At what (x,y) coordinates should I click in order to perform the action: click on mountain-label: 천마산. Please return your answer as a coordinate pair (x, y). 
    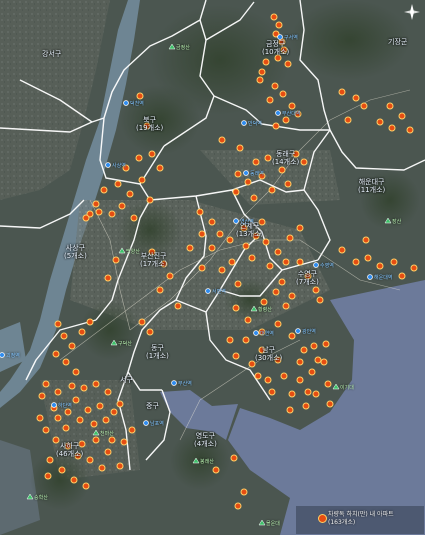
    Looking at the image, I should click on (107, 434).